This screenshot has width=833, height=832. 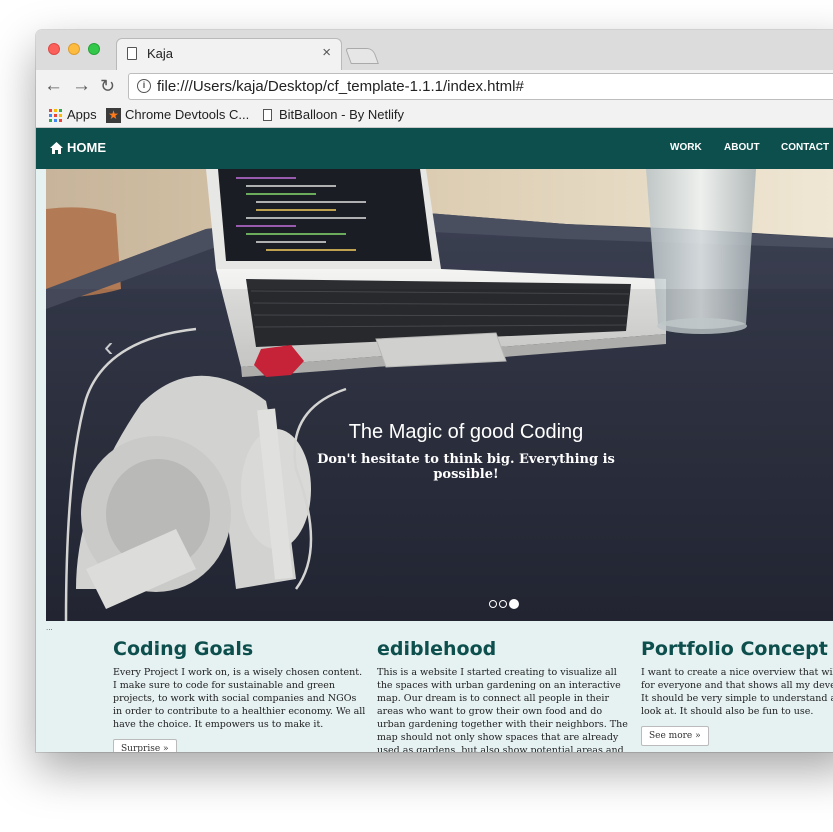 What do you see at coordinates (229, 54) in the screenshot?
I see `browser-tab: Kaja ×` at bounding box center [229, 54].